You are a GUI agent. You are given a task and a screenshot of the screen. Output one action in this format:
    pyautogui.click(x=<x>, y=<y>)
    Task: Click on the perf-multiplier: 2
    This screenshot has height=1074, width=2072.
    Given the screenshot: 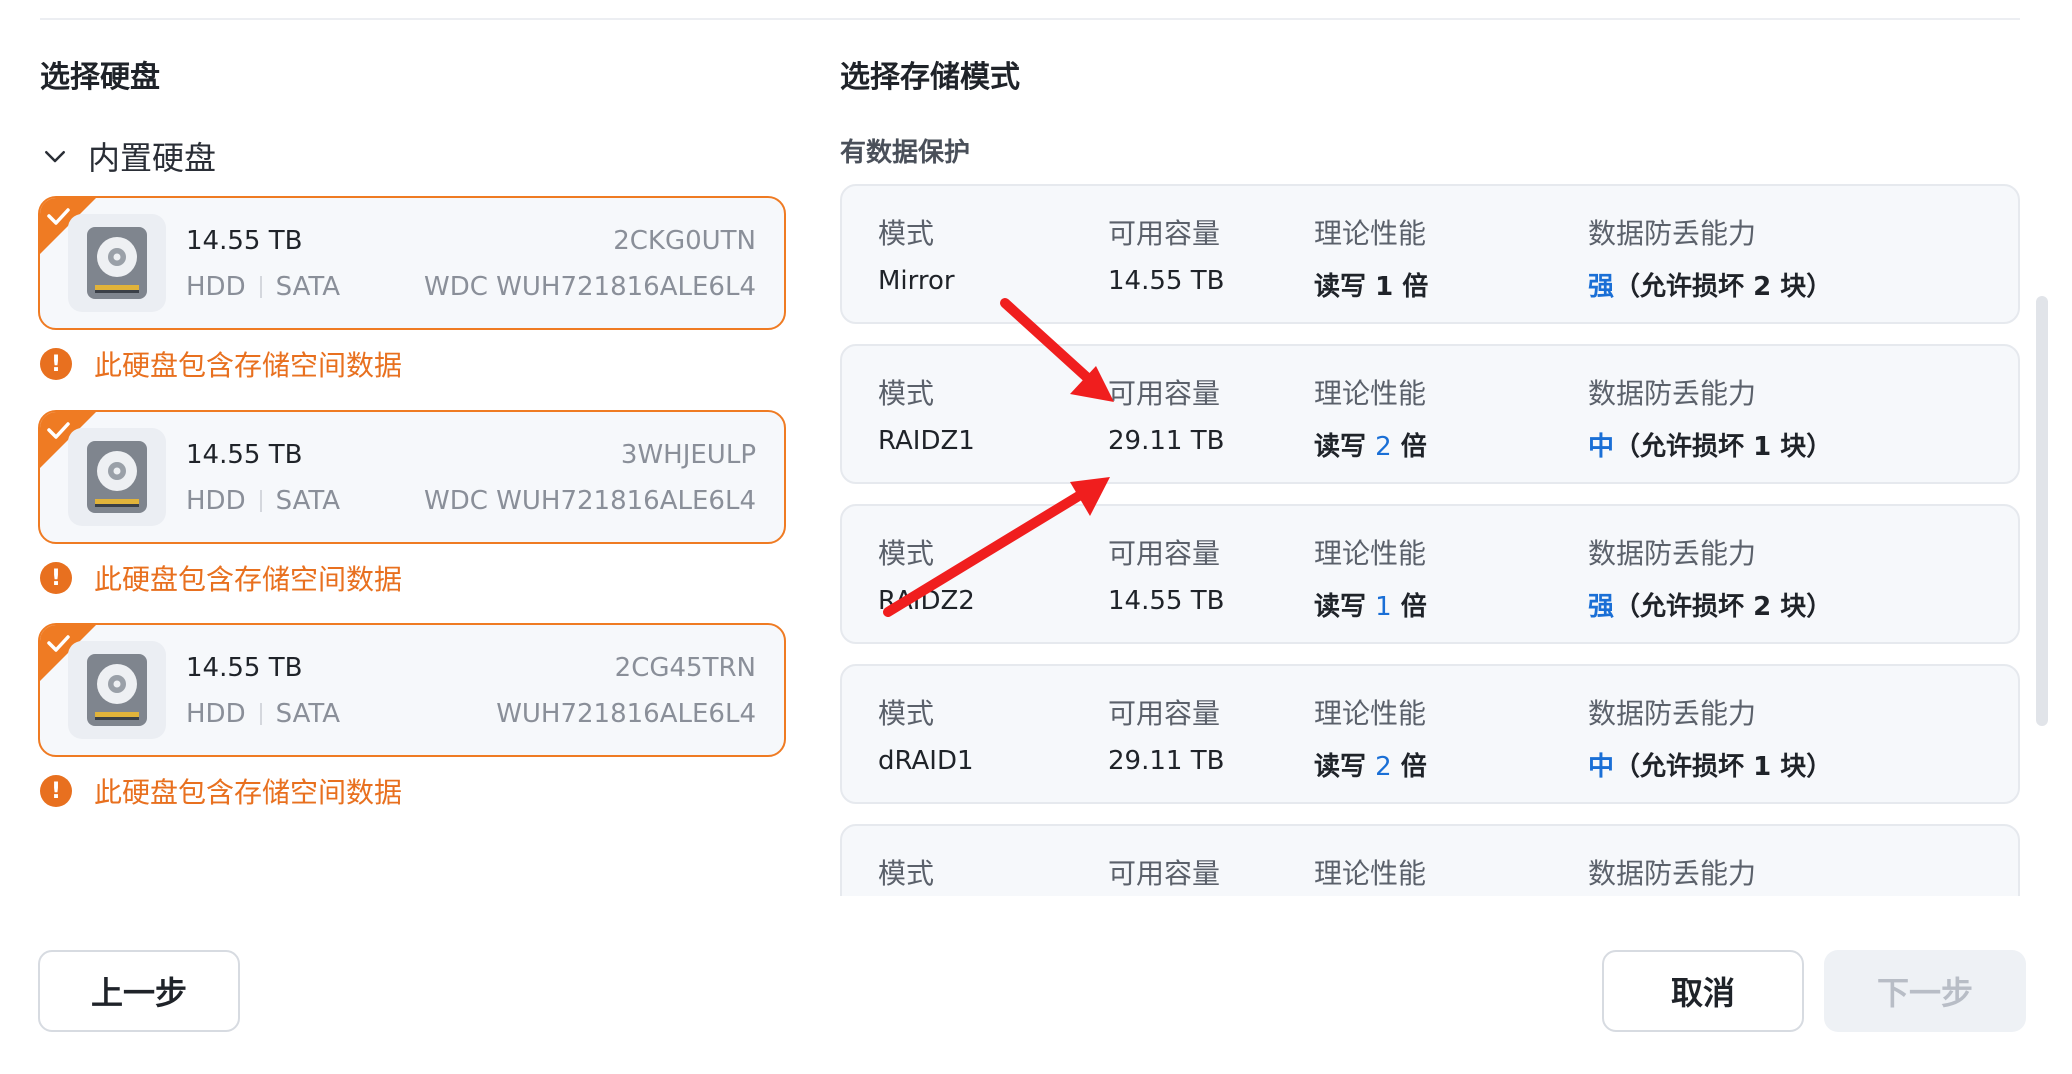 What is the action you would take?
    pyautogui.click(x=1383, y=767)
    